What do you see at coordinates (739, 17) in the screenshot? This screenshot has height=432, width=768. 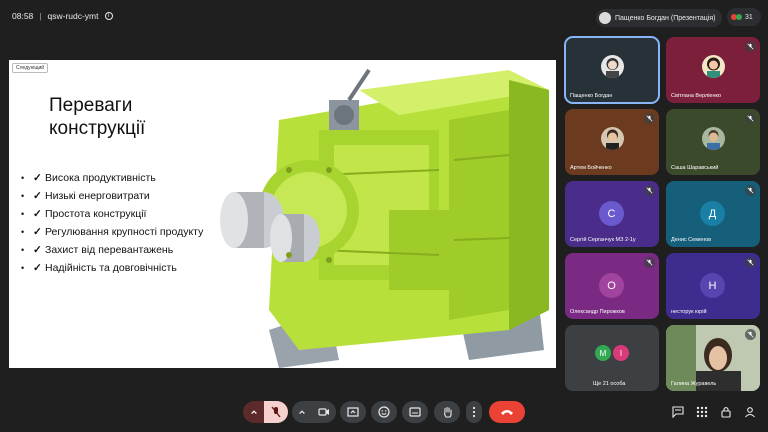 I see `avatar-dot` at bounding box center [739, 17].